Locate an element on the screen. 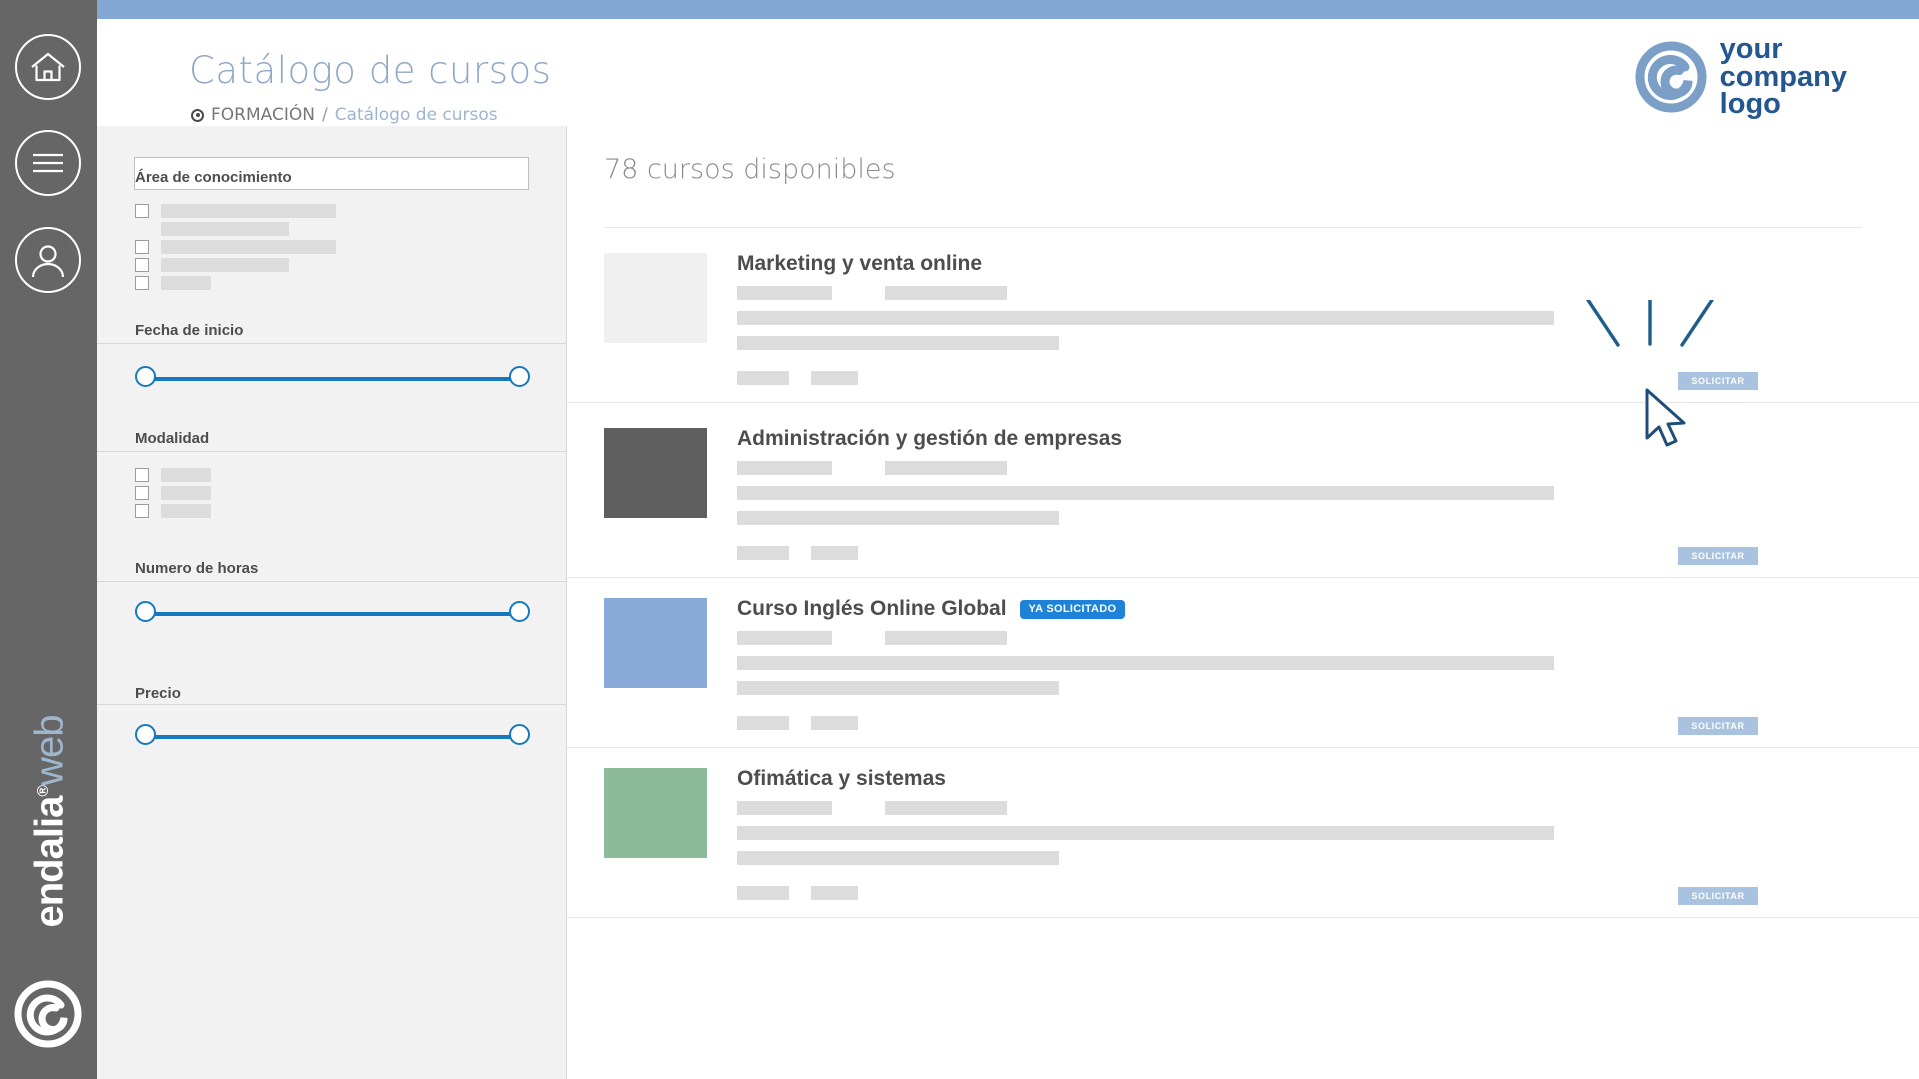 This screenshot has width=1919, height=1079. filter-label-area: Área de conocimiento is located at coordinates (213, 177).